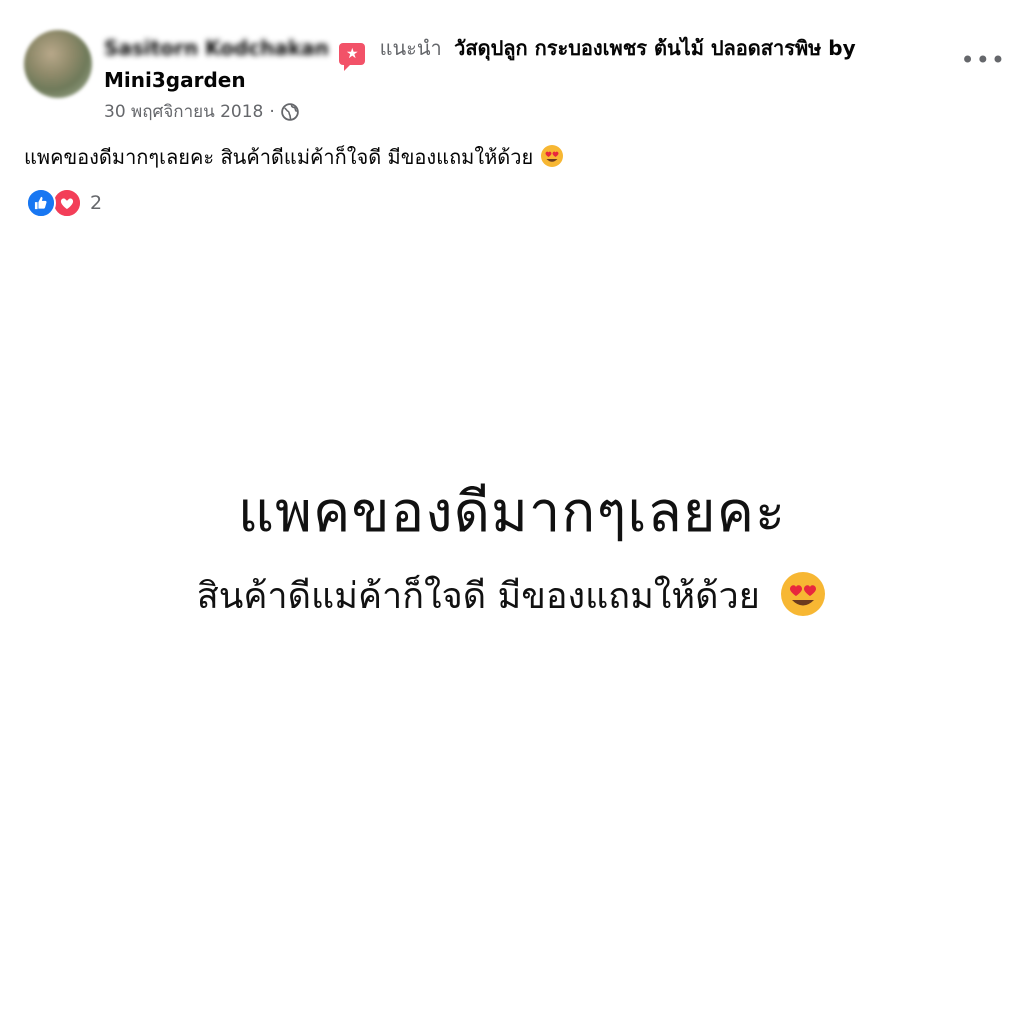 Image resolution: width=1024 pixels, height=1024 pixels. I want to click on heart-eyes-emoji, so click(551, 156).